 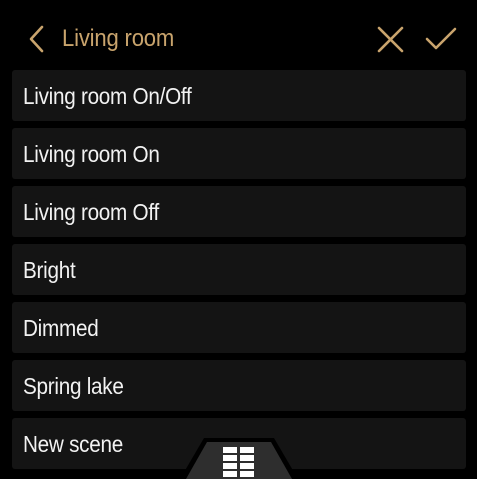 I want to click on close-icon, so click(x=390, y=40).